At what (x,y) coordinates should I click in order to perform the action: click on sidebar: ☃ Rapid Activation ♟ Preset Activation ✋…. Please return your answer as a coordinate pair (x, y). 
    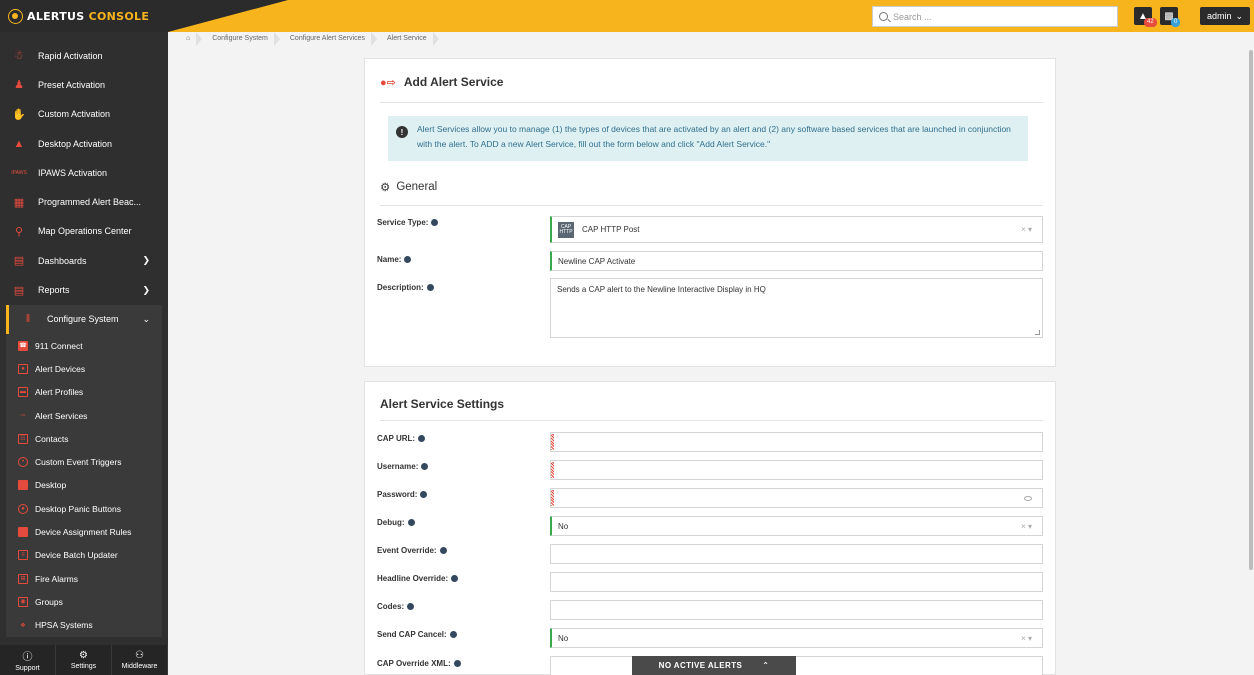
    Looking at the image, I should click on (84, 353).